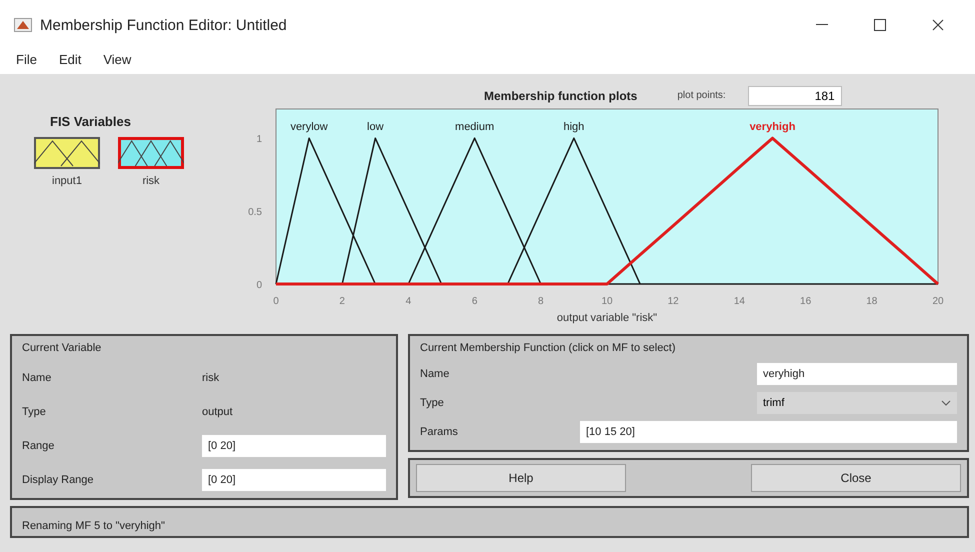  I want to click on maximize-icon, so click(880, 25).